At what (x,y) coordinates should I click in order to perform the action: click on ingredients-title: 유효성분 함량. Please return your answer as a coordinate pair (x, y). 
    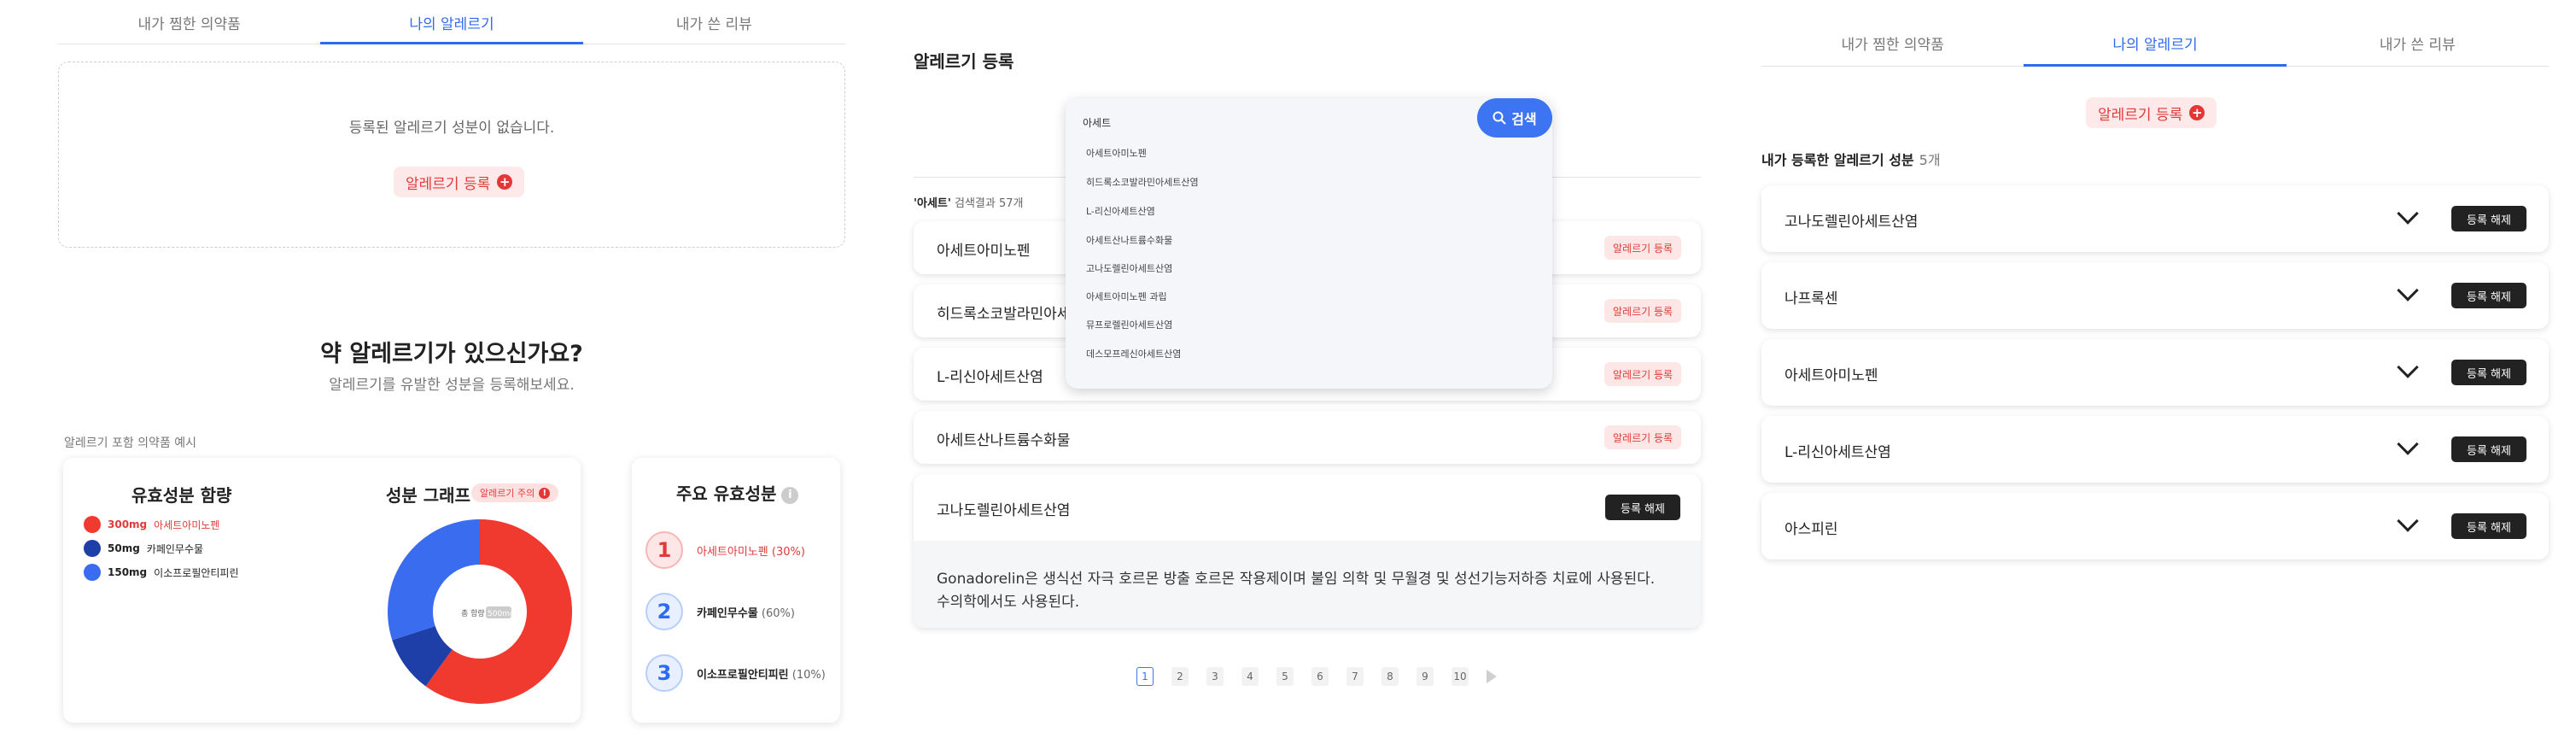
    Looking at the image, I should click on (181, 495).